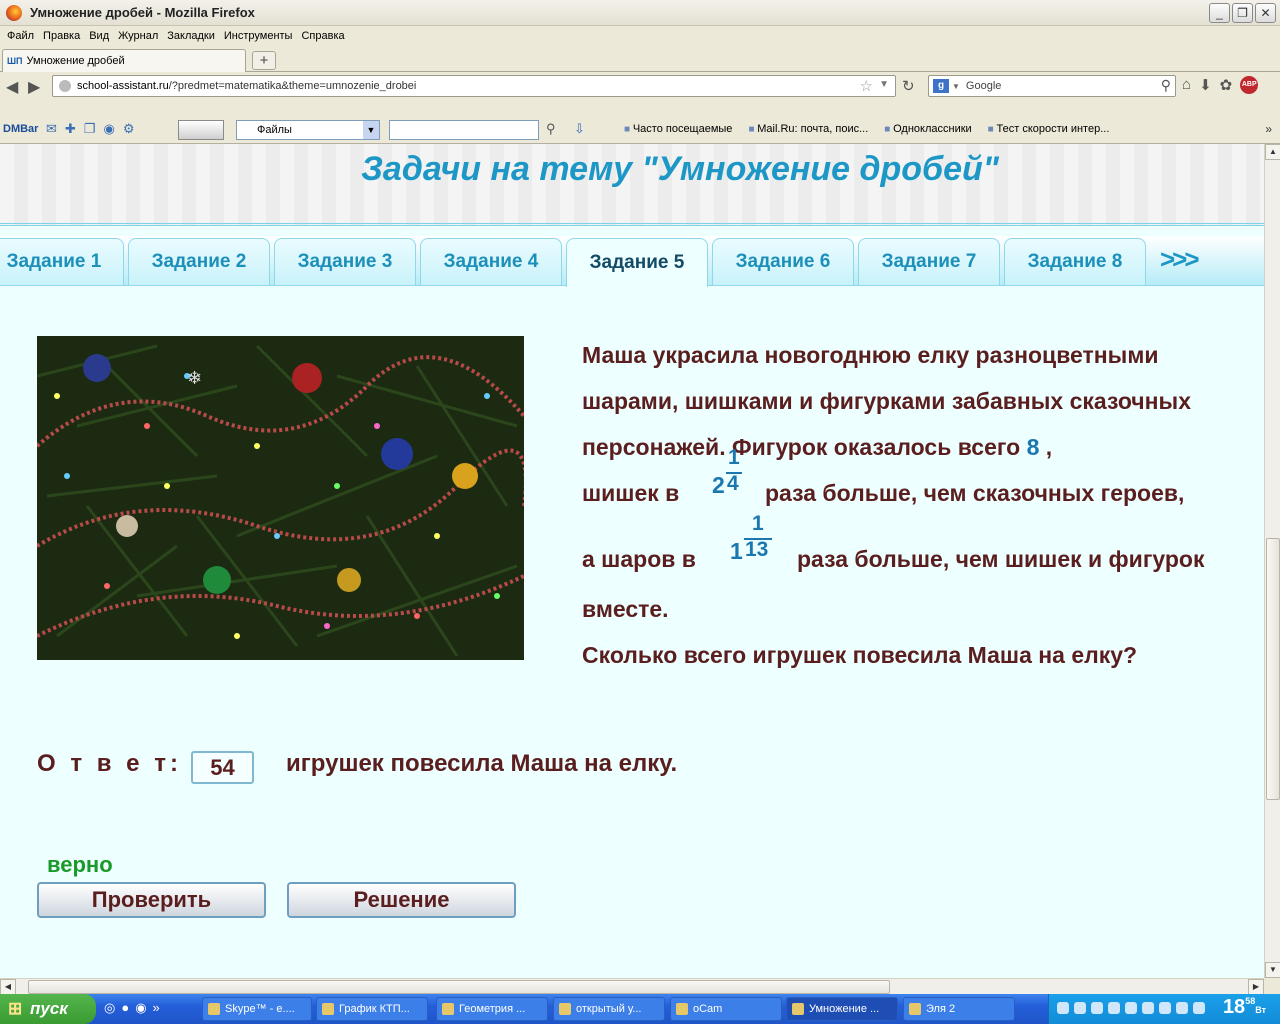  Describe the element at coordinates (191, 36) in the screenshot. I see `menu-bookmarks: Закладки` at that location.